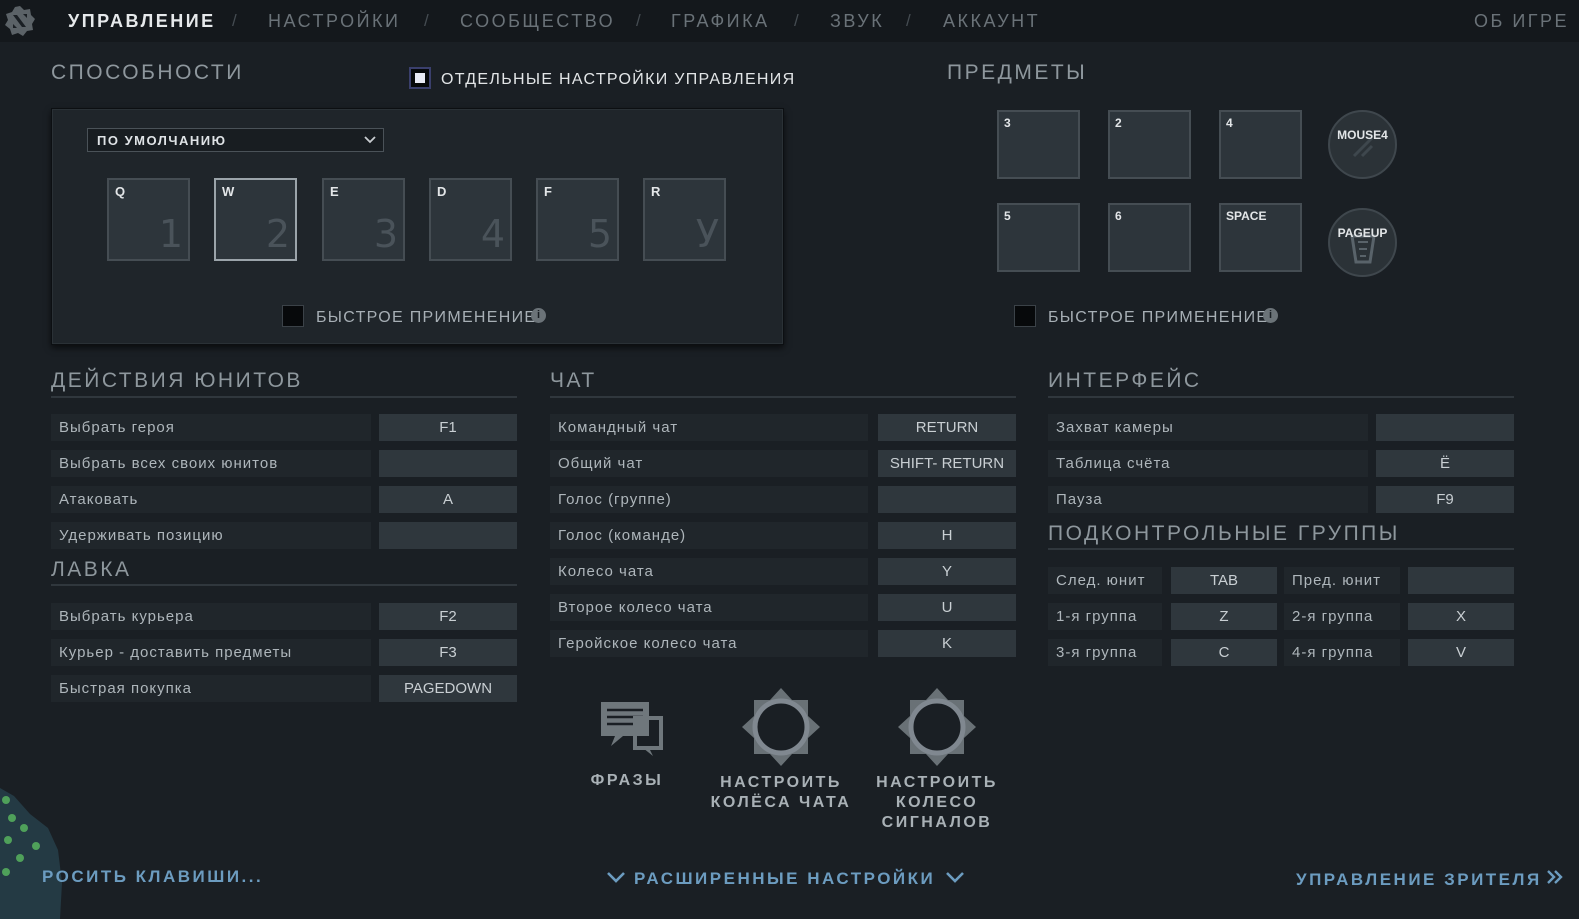  Describe the element at coordinates (1362, 242) in the screenshot. I see `tp-scroll-slot: PAGEUP` at that location.